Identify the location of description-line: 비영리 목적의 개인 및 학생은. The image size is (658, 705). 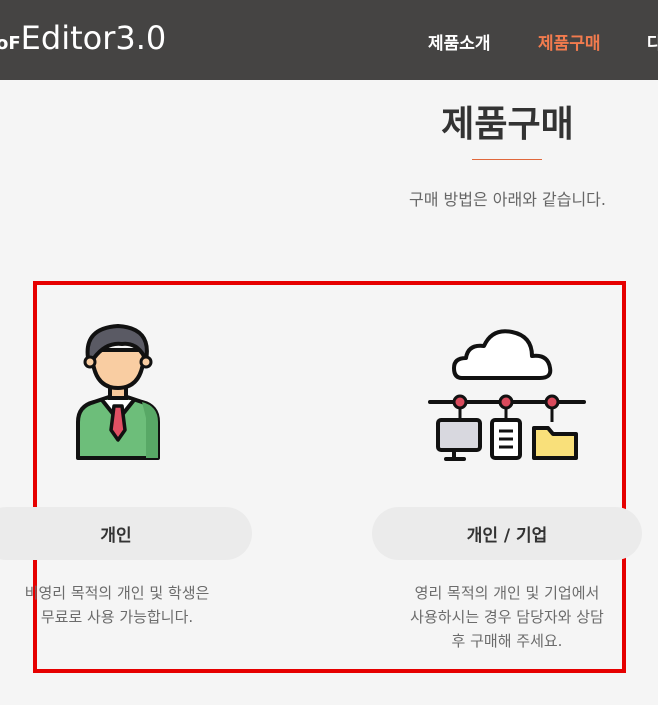
(117, 593).